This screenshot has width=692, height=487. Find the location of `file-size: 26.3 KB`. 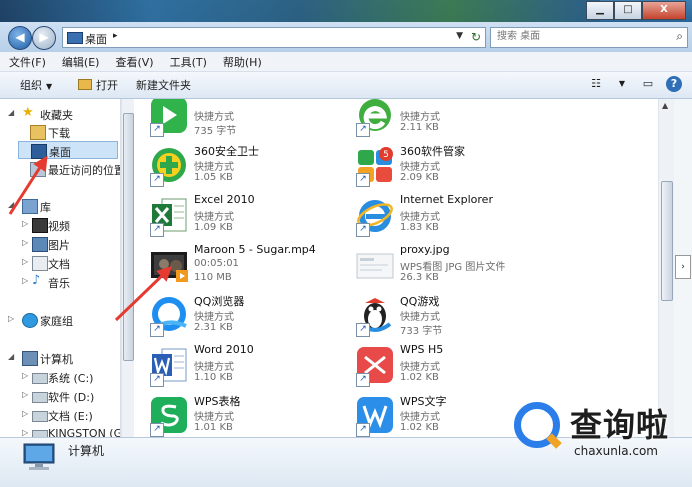

file-size: 26.3 KB is located at coordinates (419, 277).